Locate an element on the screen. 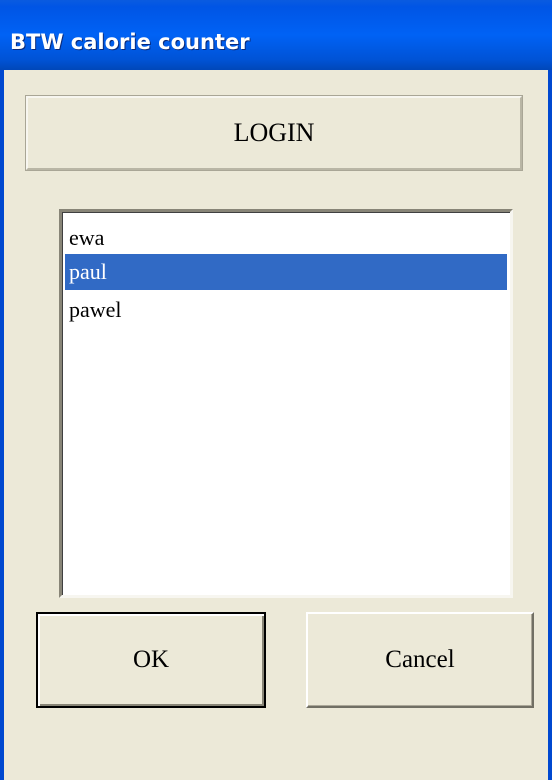  login-header: LOGIN is located at coordinates (274, 133).